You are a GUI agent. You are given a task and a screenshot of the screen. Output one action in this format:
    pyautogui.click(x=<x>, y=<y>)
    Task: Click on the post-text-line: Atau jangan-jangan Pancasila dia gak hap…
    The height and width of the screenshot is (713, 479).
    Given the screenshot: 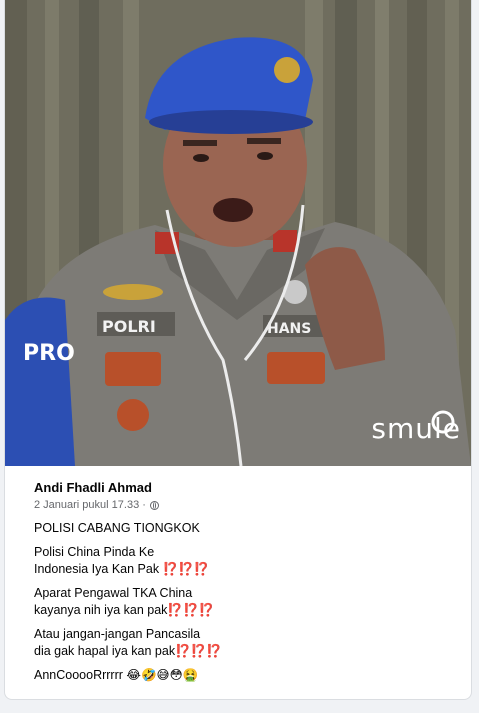 What is the action you would take?
    pyautogui.click(x=128, y=642)
    